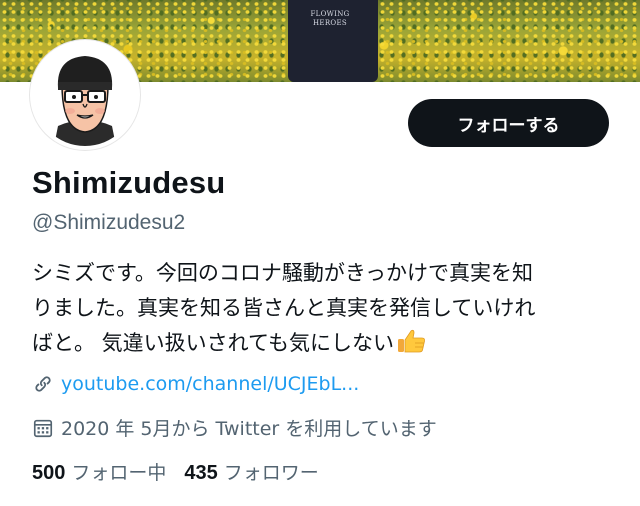 The height and width of the screenshot is (506, 640). I want to click on followers-label: フォロワー, so click(271, 473).